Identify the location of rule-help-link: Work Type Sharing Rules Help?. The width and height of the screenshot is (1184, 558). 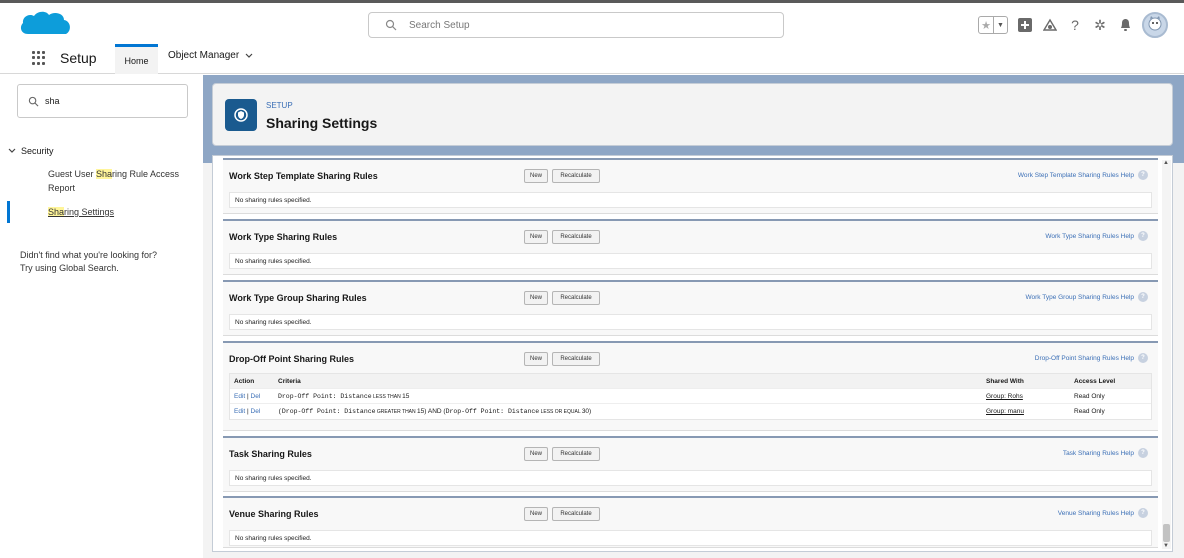
(1096, 236).